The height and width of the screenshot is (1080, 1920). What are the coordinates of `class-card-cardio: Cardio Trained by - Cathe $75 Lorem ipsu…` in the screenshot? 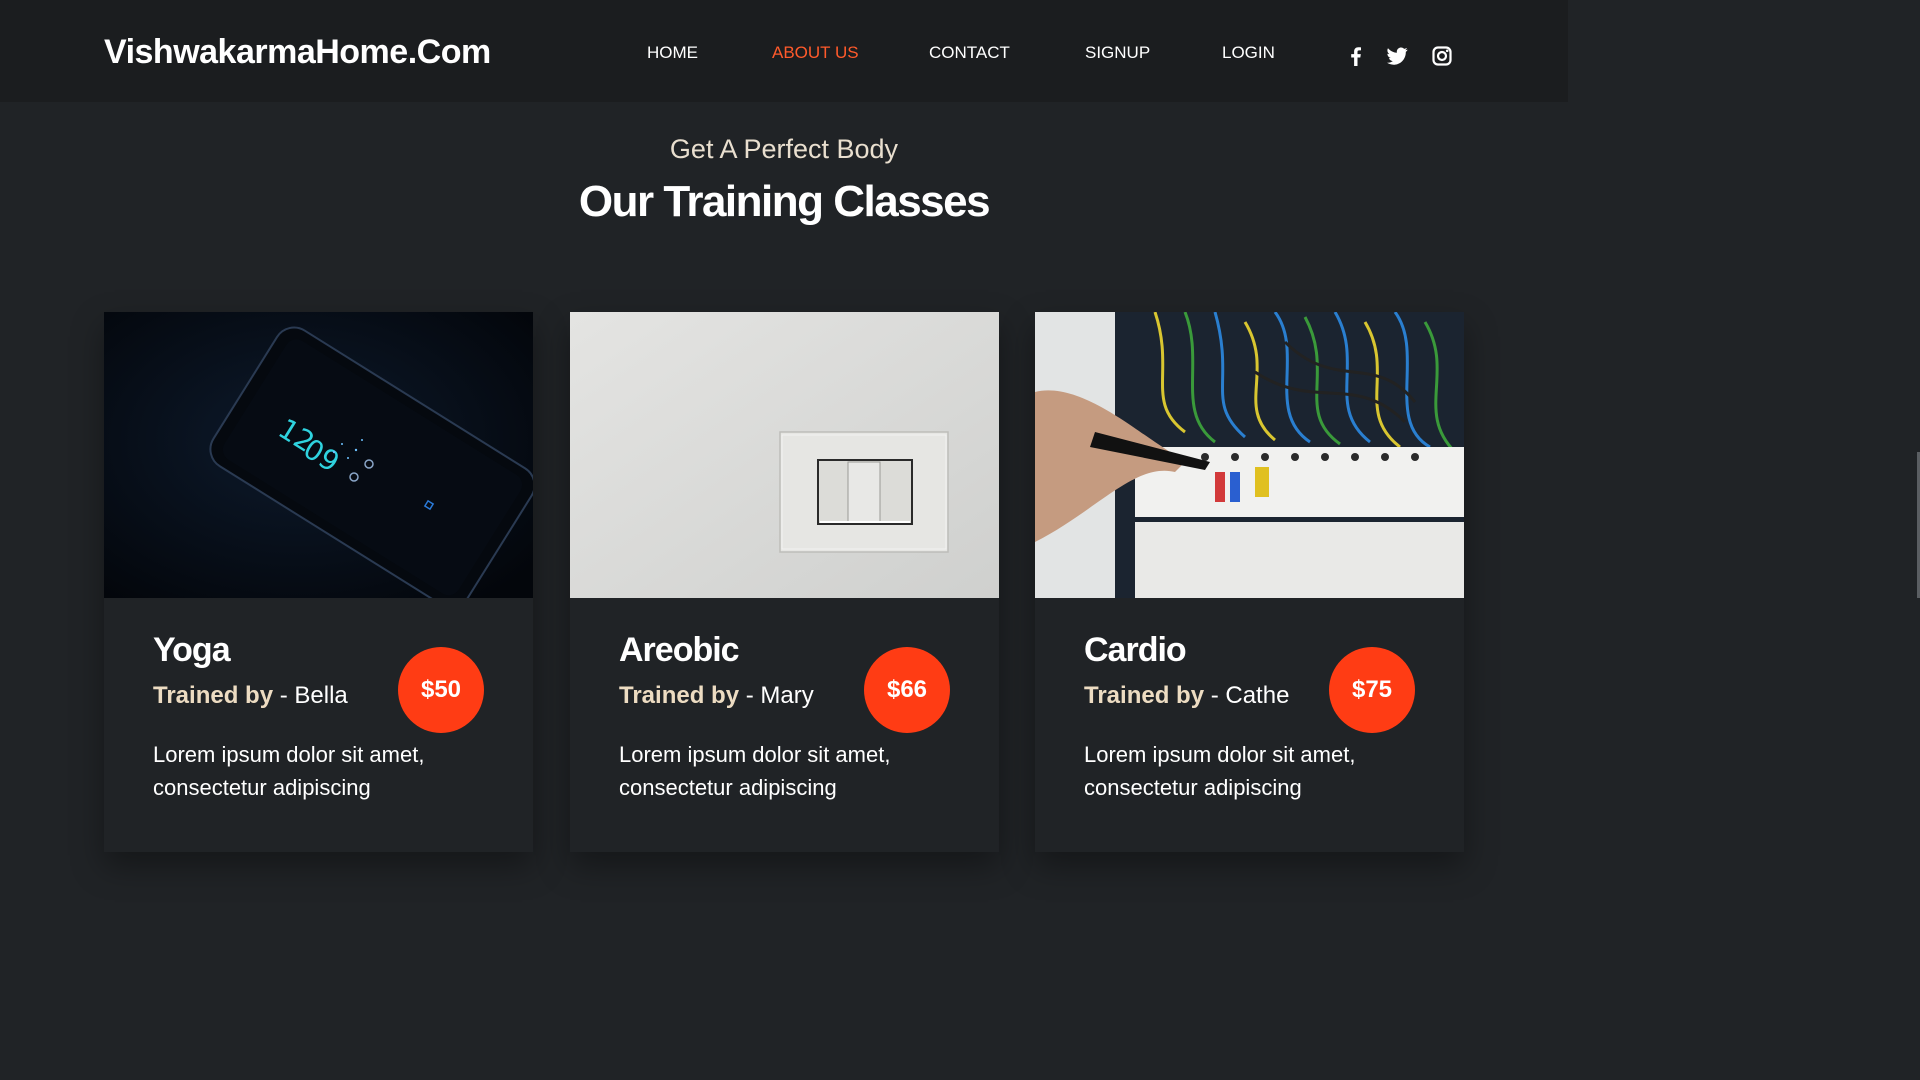 It's located at (1249, 582).